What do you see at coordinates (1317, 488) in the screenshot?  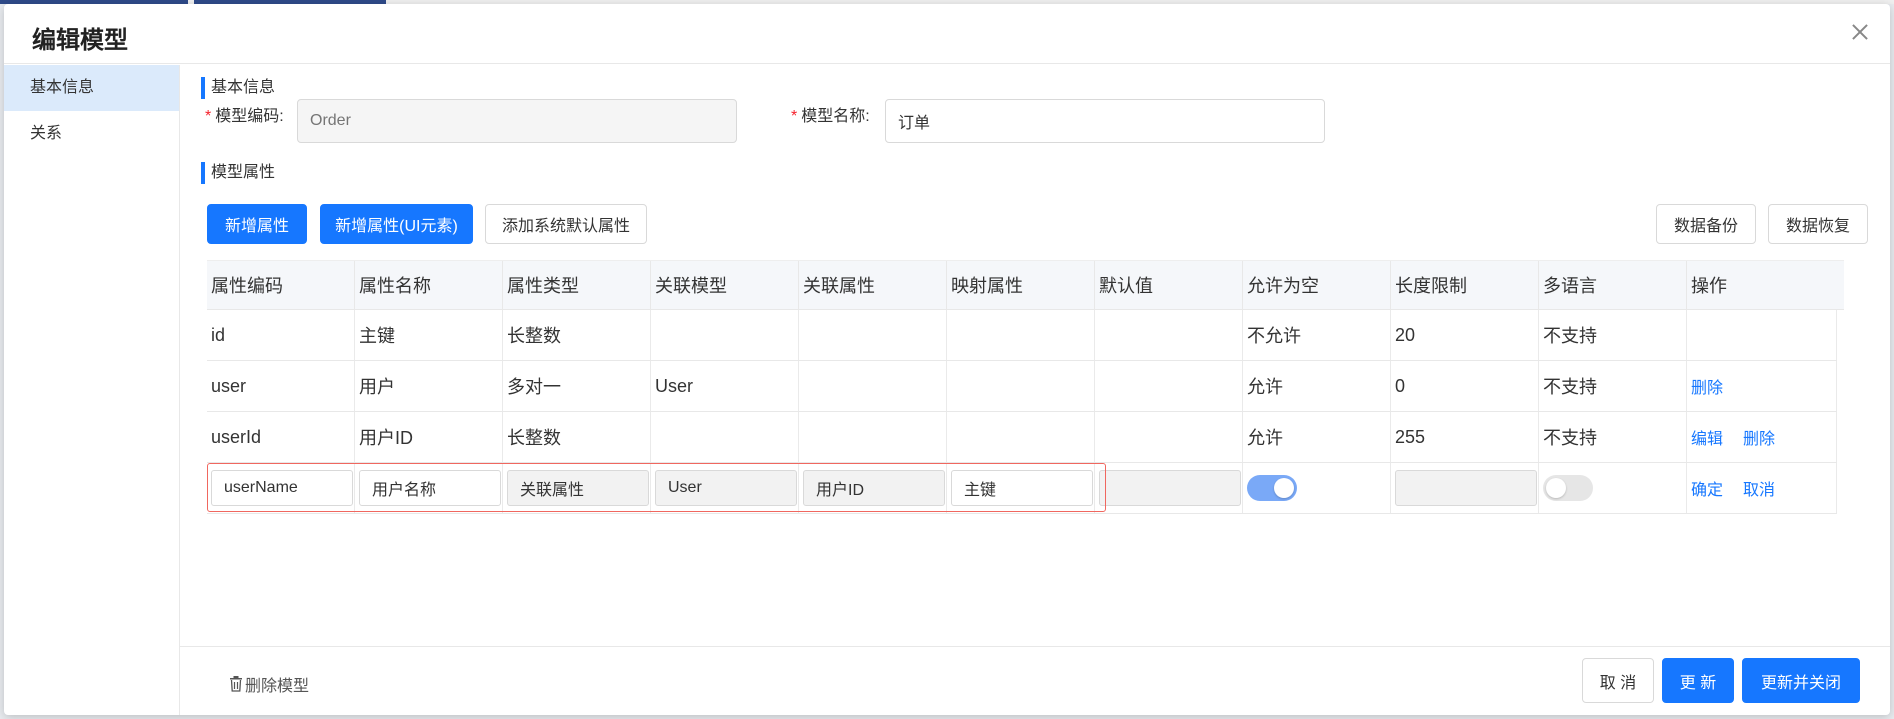 I see `cell-nullable` at bounding box center [1317, 488].